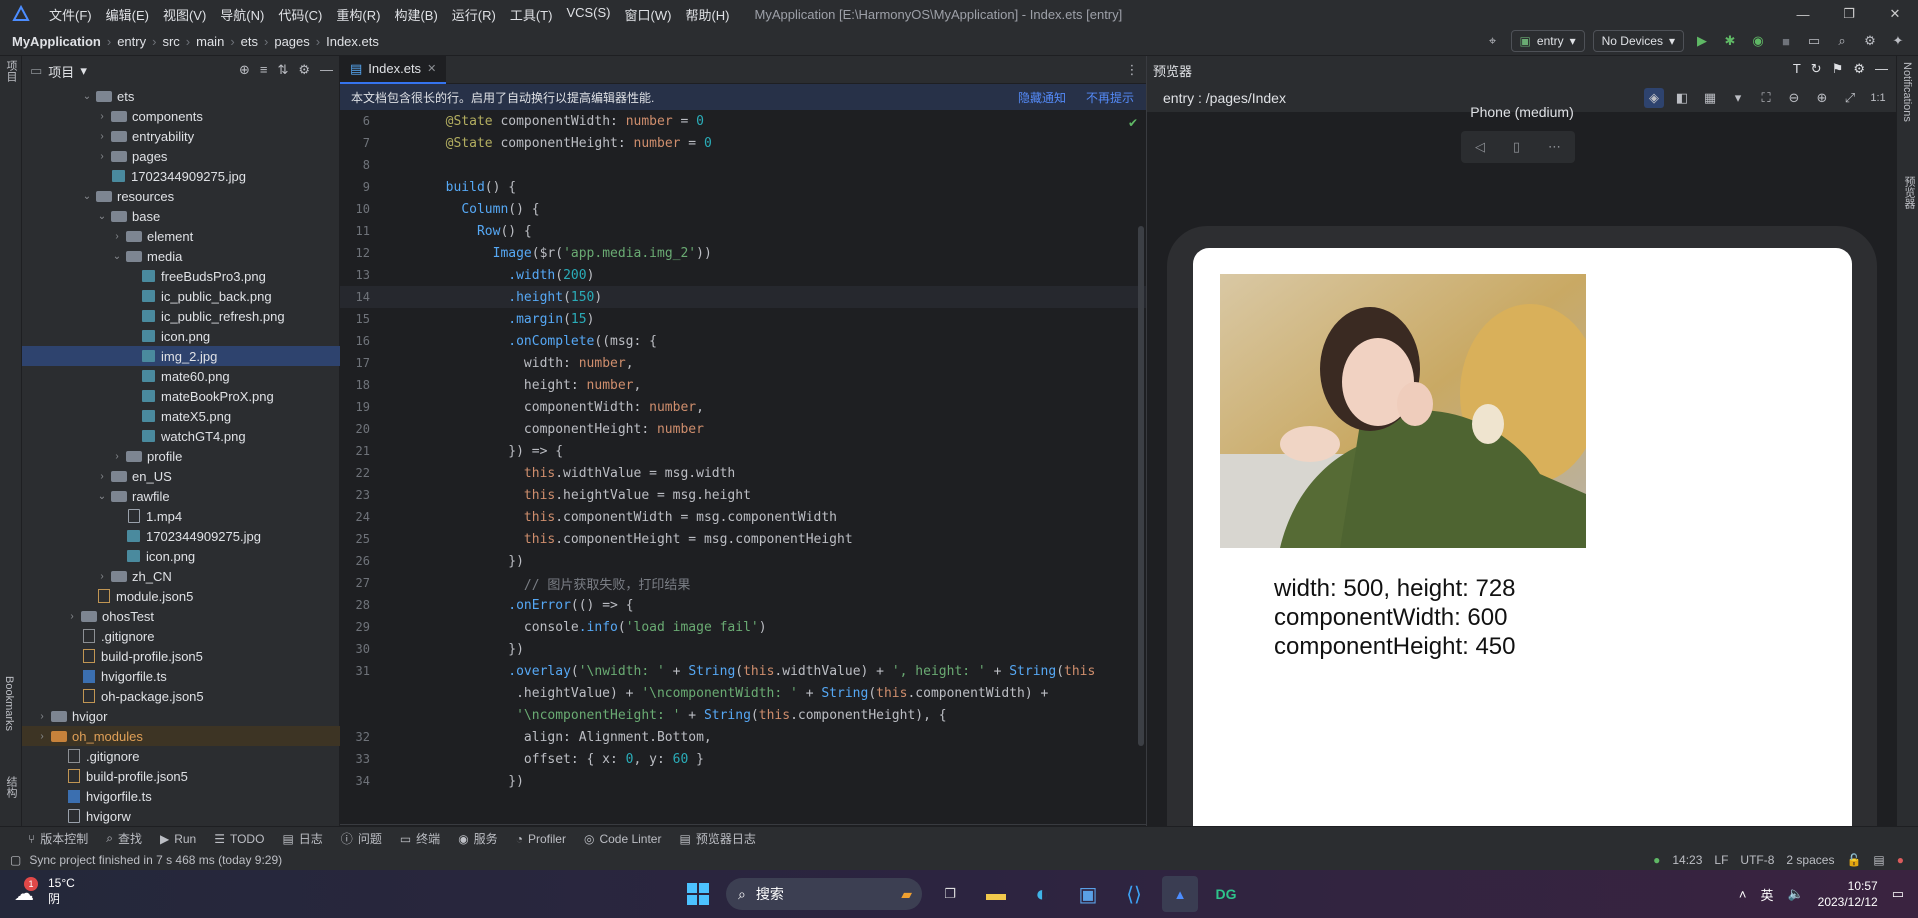 The image size is (1918, 918). Describe the element at coordinates (415, 14) in the screenshot. I see `menu-item: 构建(B)` at that location.